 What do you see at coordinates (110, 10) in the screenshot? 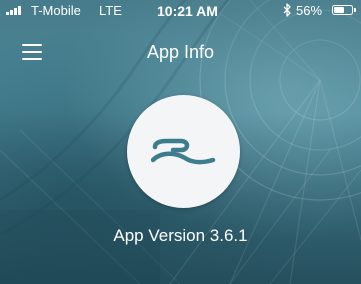
I see `network-type: LTE` at bounding box center [110, 10].